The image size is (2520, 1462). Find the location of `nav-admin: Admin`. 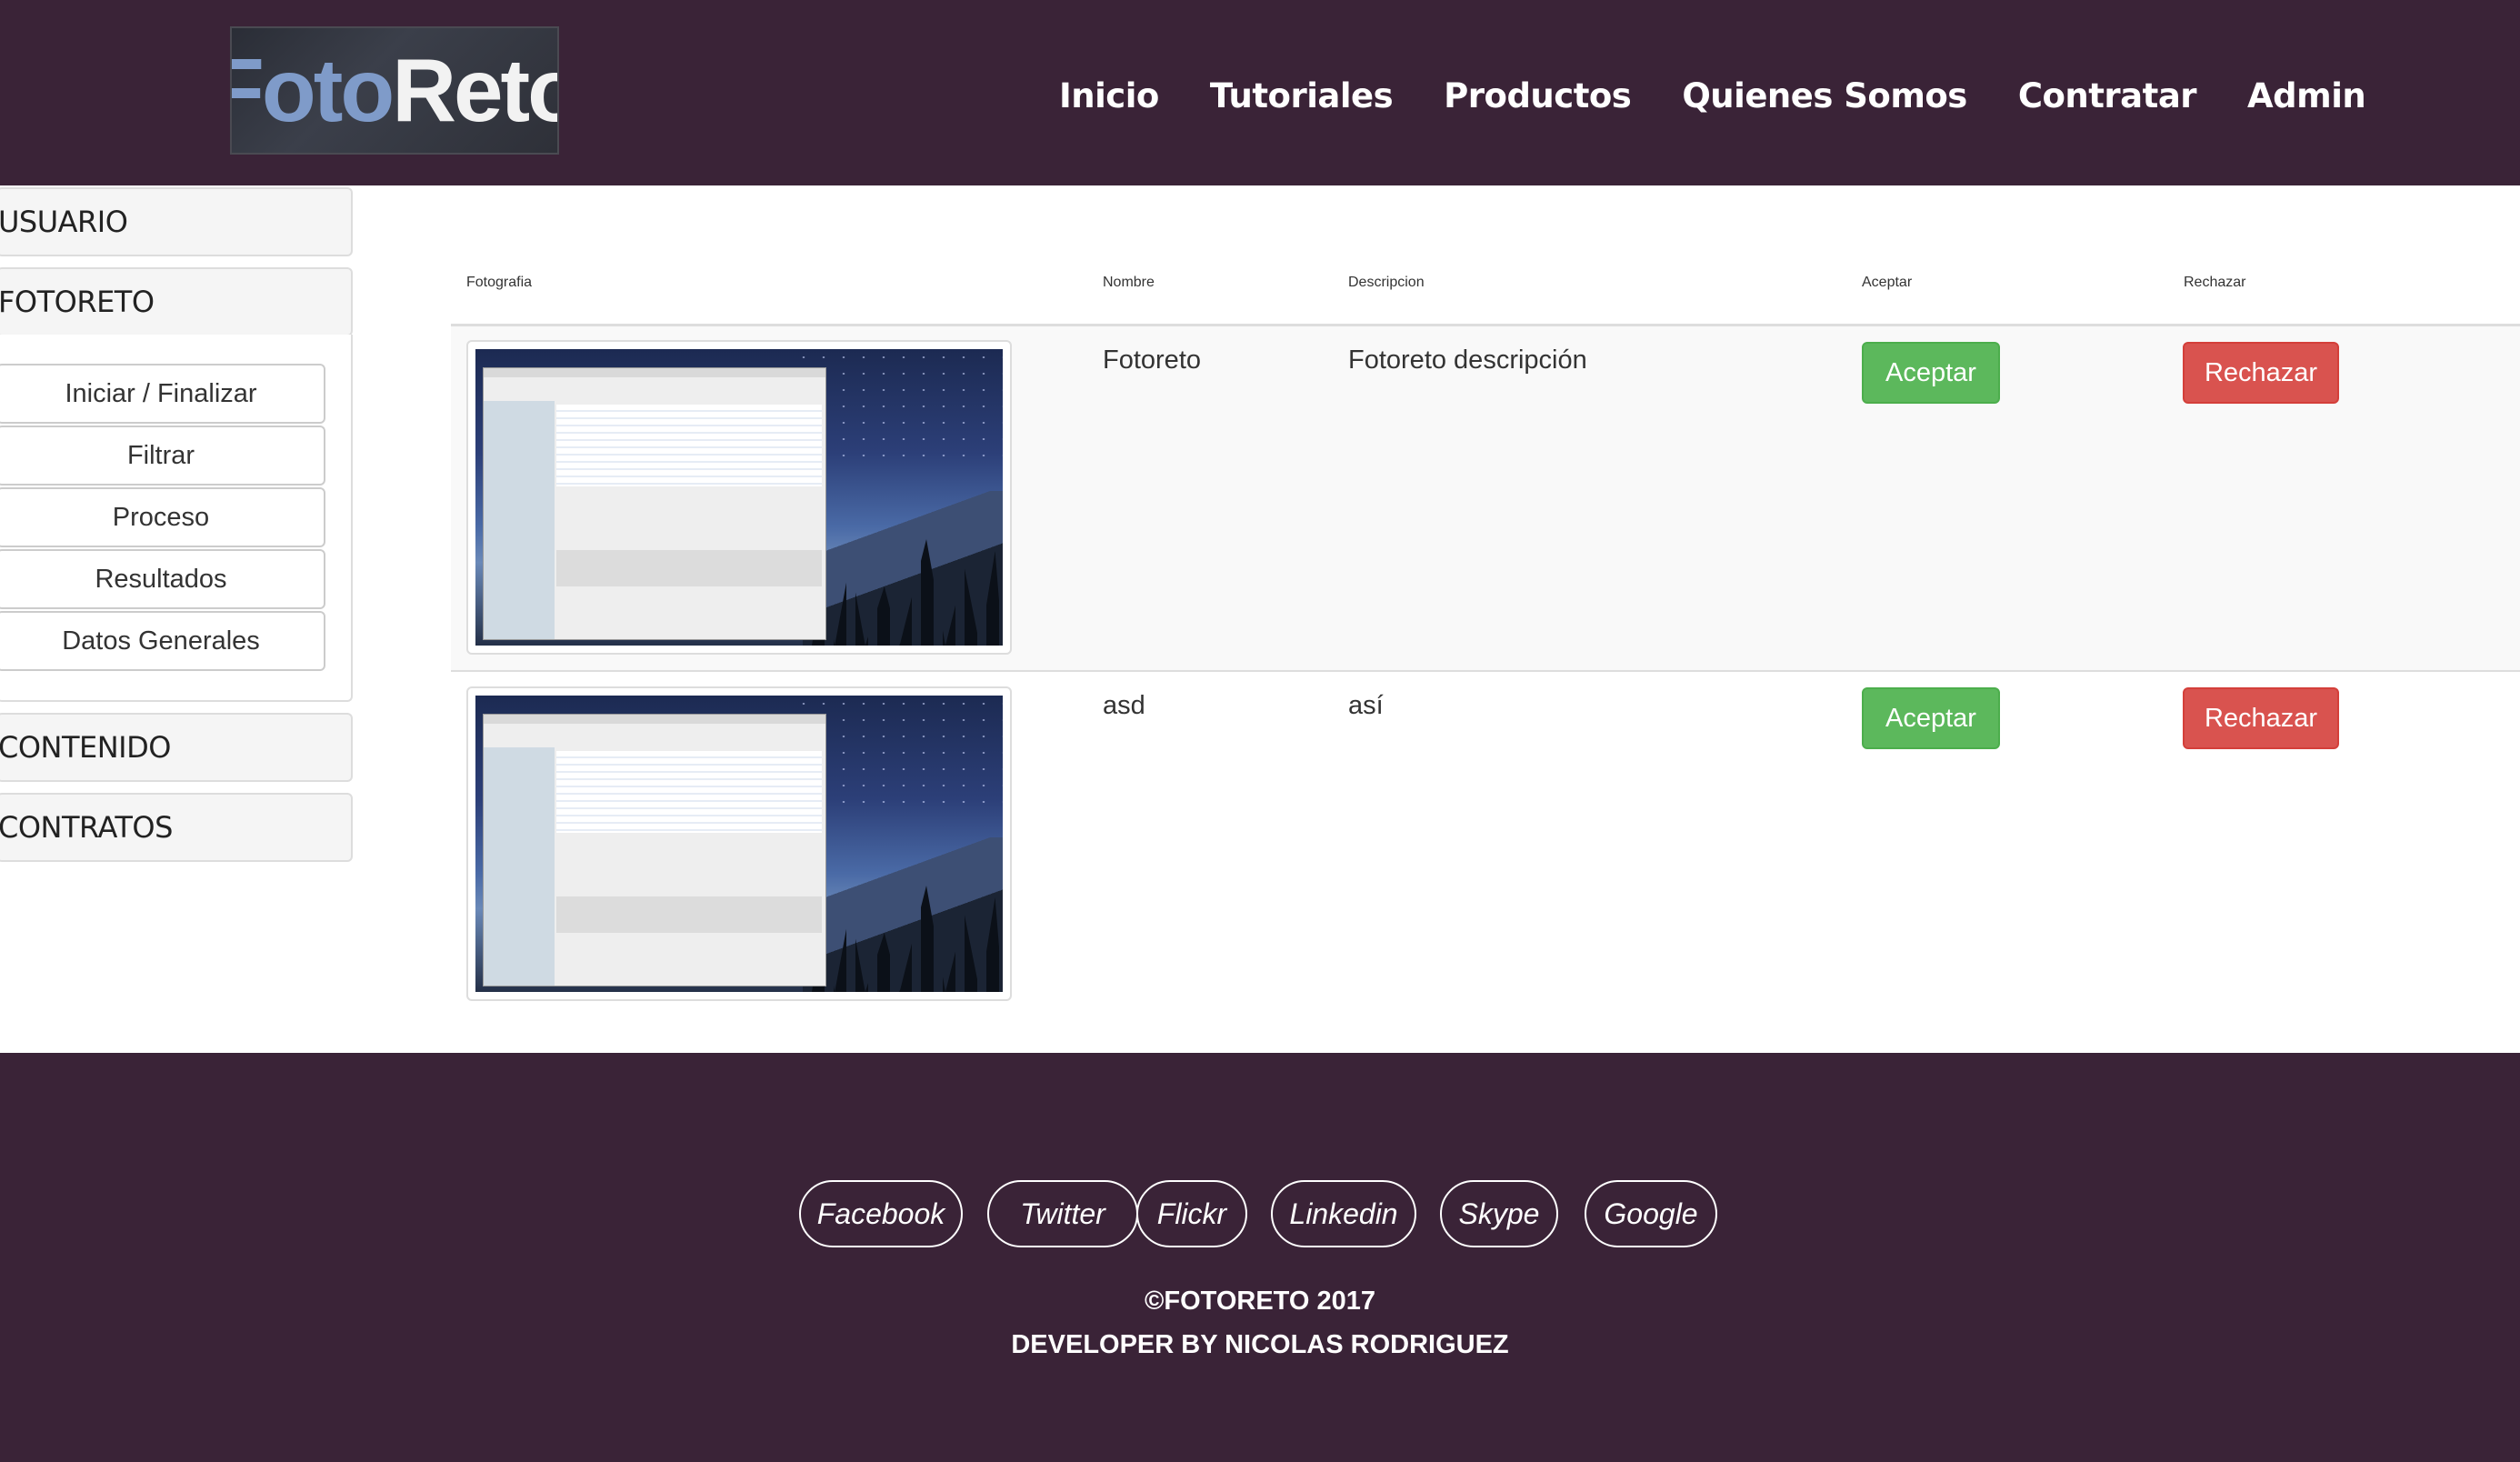

nav-admin: Admin is located at coordinates (2306, 95).